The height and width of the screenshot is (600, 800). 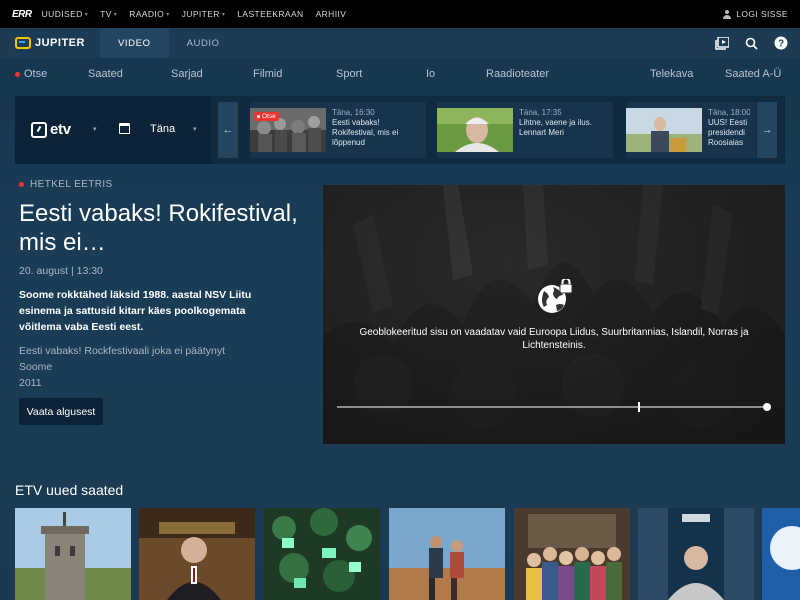 I want to click on country: Soome, so click(x=36, y=367).